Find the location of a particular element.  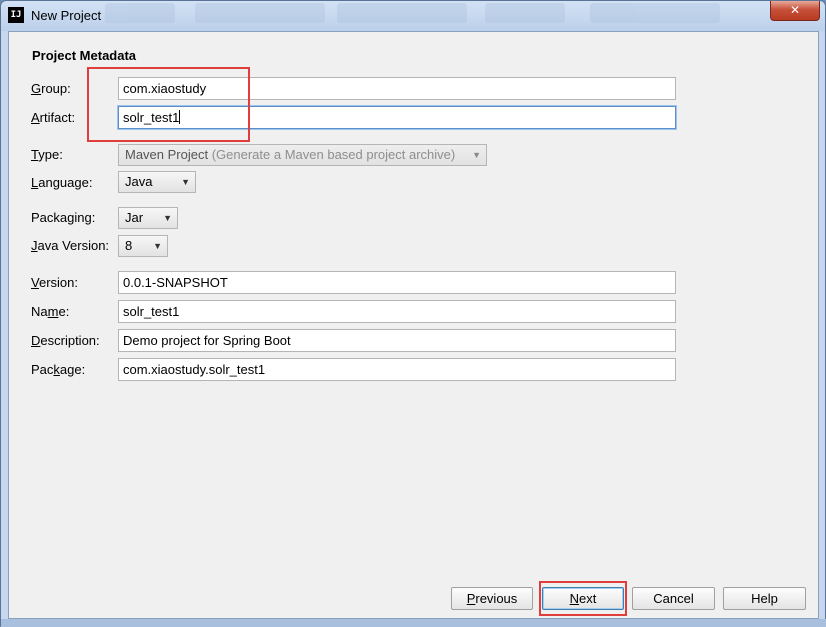

java-version-dropdown: 8 ▼ is located at coordinates (143, 246).